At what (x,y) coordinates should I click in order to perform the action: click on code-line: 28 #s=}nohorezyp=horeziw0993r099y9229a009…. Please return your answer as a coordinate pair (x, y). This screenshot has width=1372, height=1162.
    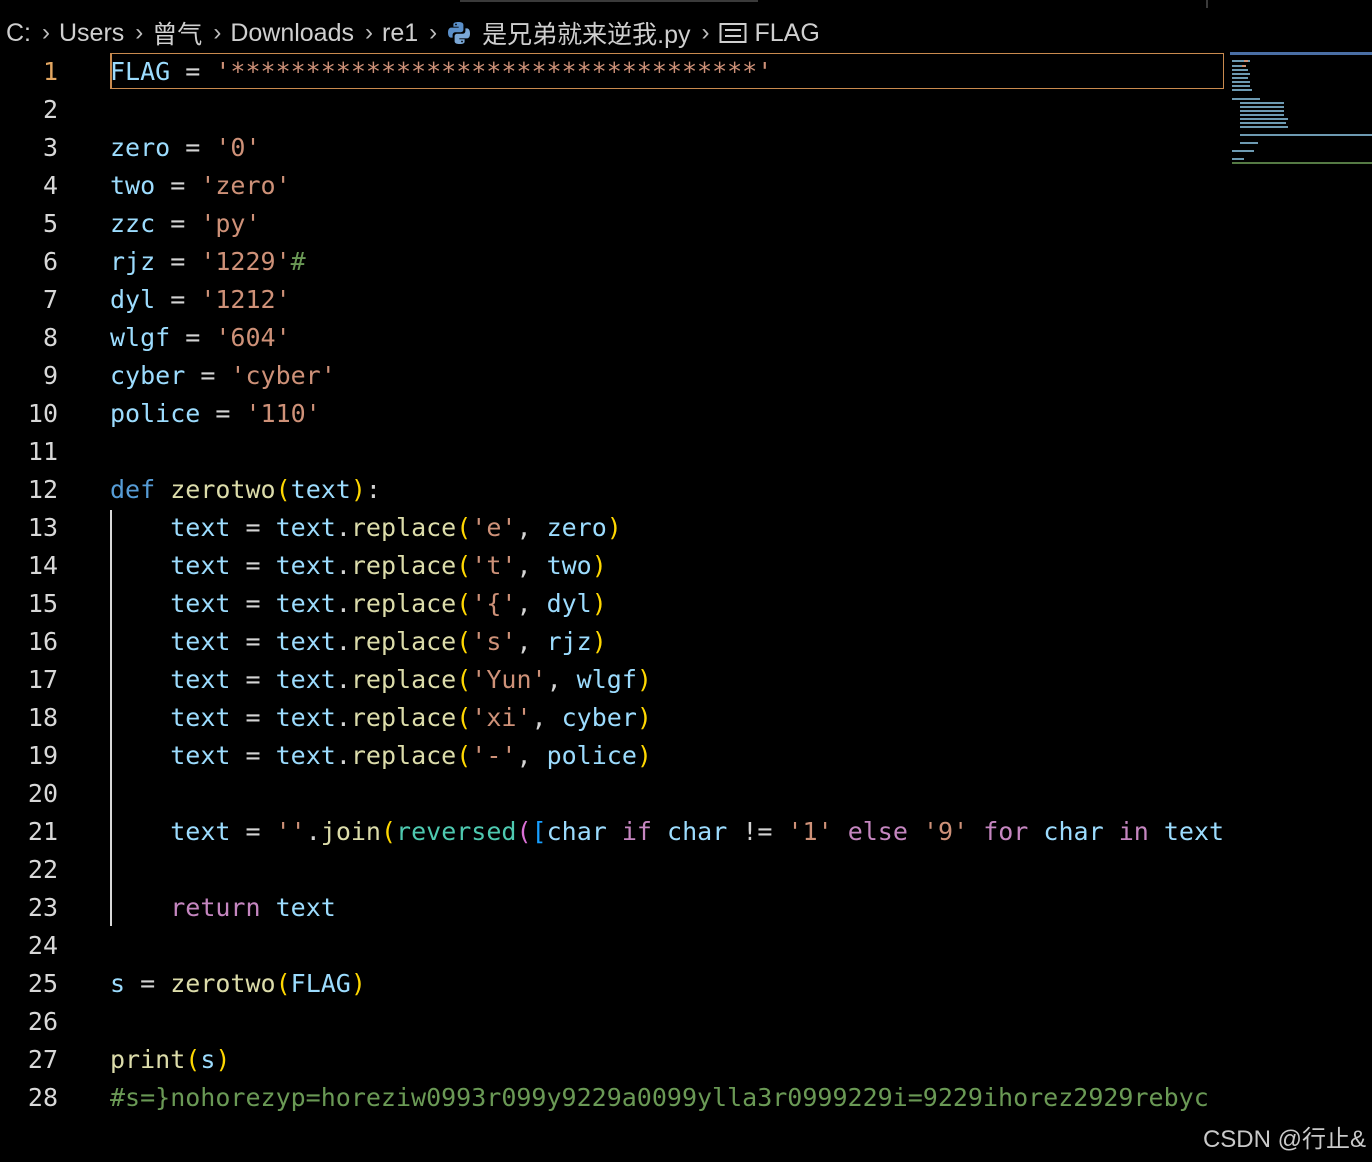
    Looking at the image, I should click on (613, 1098).